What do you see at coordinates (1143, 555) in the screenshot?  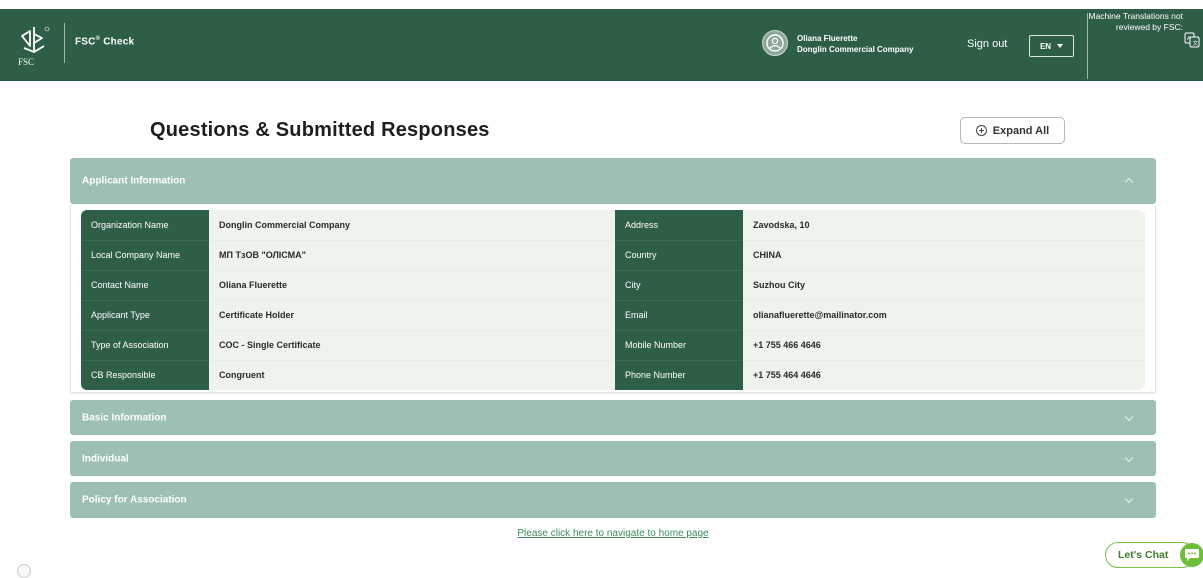 I see `chat-label: Let's Chat` at bounding box center [1143, 555].